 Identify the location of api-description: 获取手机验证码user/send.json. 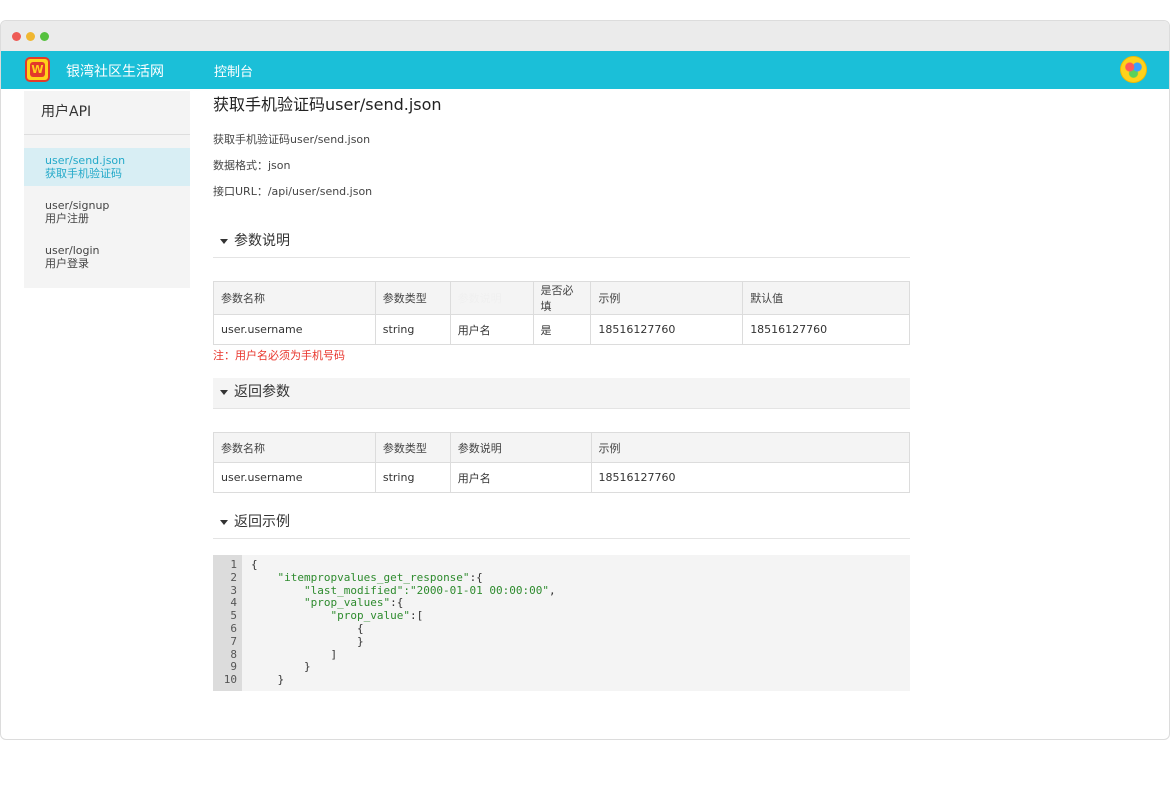
(292, 139).